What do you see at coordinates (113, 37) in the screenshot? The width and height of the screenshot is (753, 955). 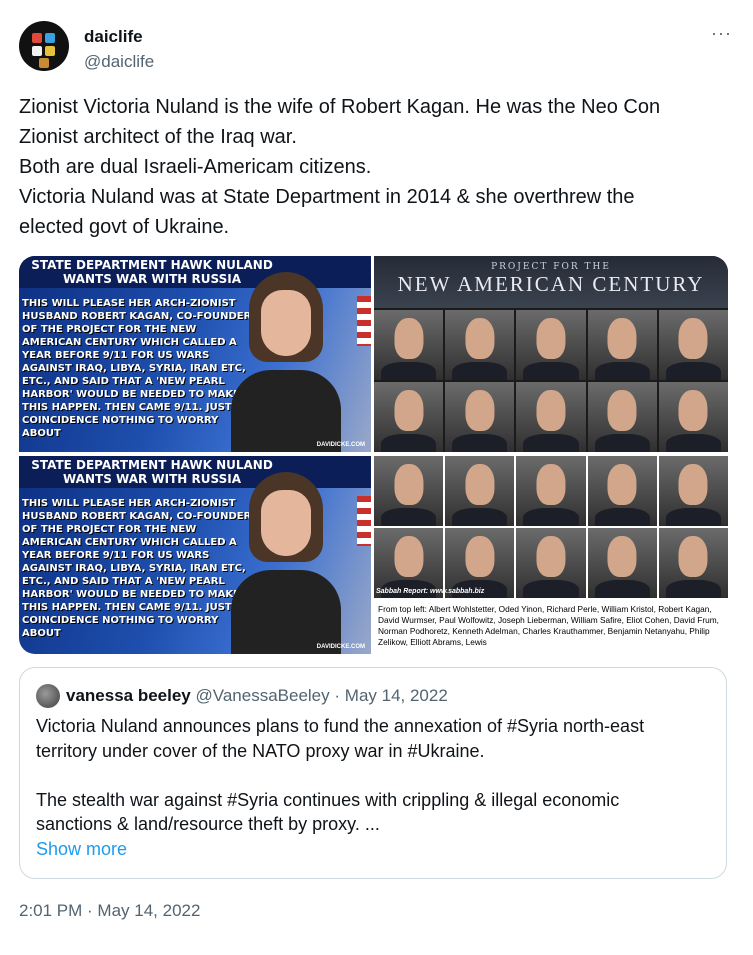 I see `author-display-name: daiclife` at bounding box center [113, 37].